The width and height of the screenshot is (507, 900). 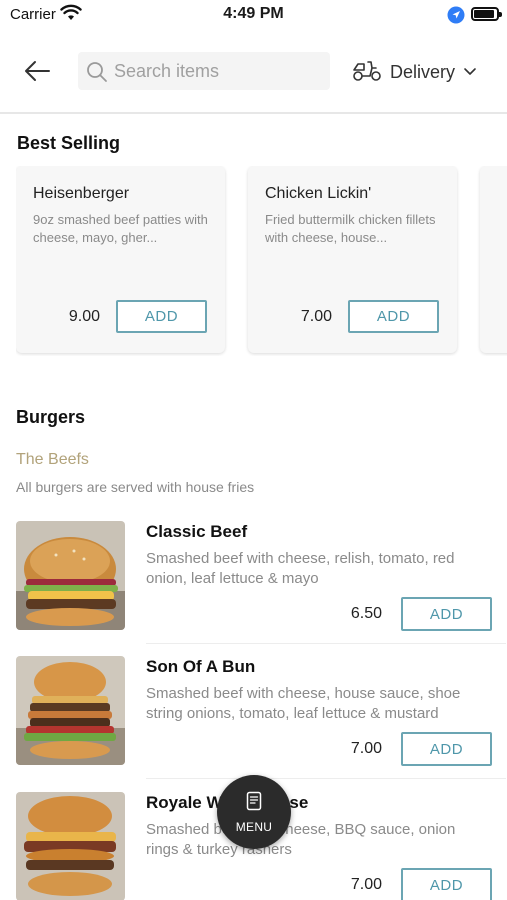 I want to click on menu-fab-button: MENU, so click(x=254, y=812).